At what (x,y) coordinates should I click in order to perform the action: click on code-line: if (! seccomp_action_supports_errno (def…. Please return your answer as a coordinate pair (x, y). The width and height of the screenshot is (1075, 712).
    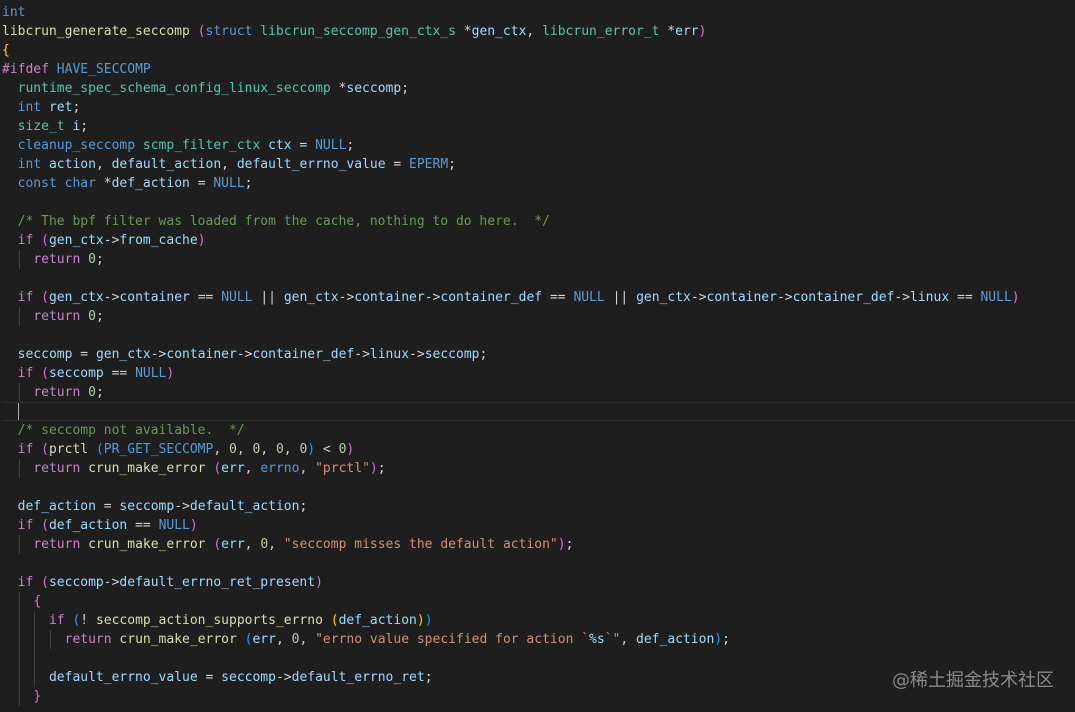
    Looking at the image, I should click on (538, 620).